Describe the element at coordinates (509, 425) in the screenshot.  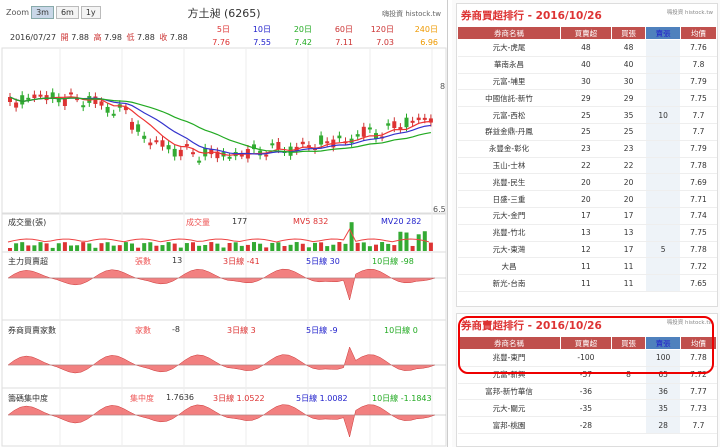
I see `broker-cell: 富邦-桃園` at that location.